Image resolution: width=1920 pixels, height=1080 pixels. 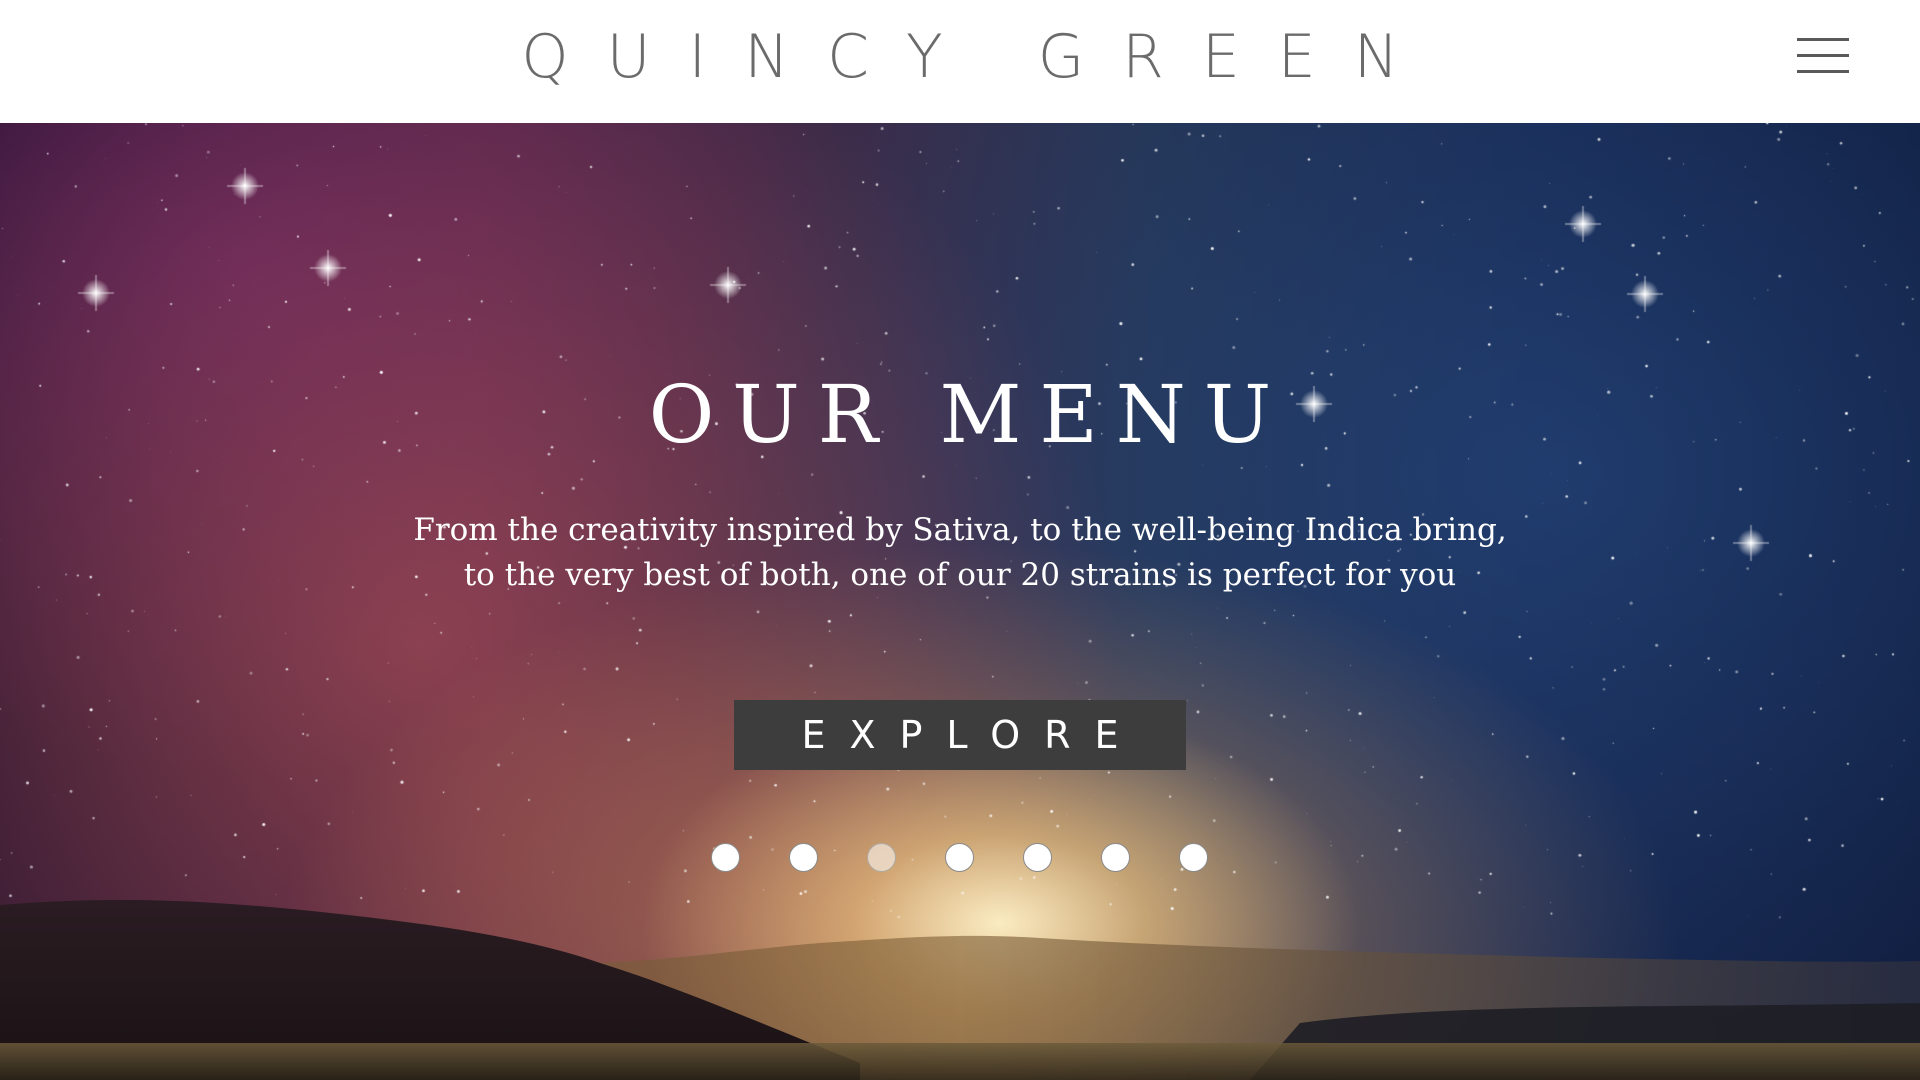 I want to click on explore-button: EXPLORE, so click(x=960, y=735).